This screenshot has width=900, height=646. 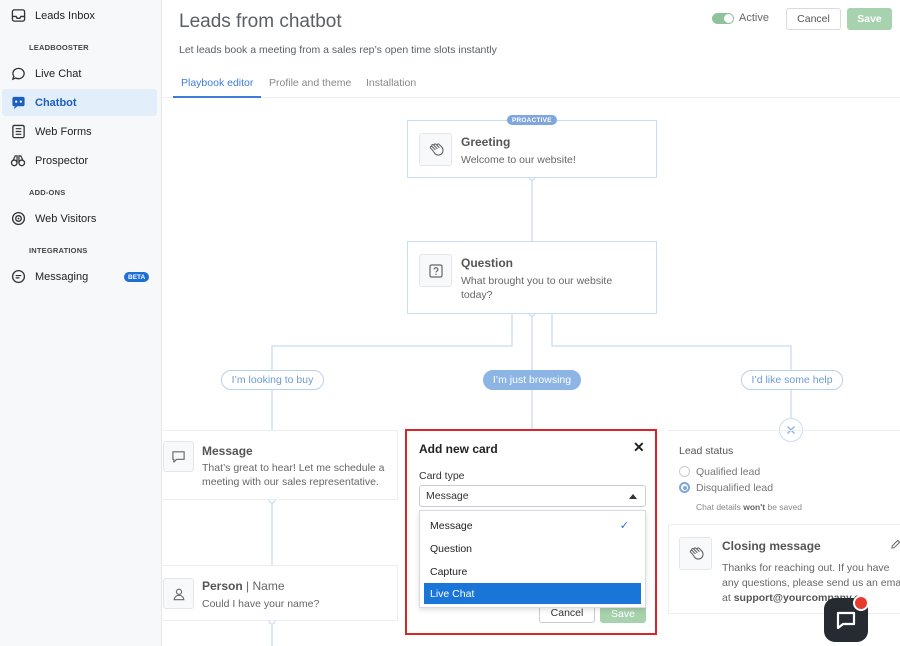 I want to click on chat-bubble-icon, so click(x=846, y=620).